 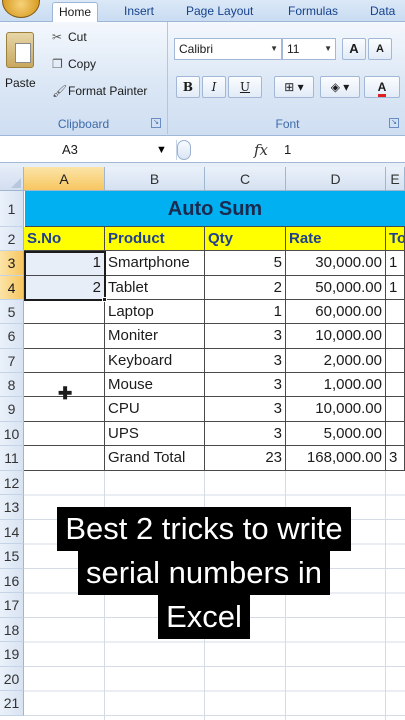 What do you see at coordinates (336, 179) in the screenshot?
I see `column-header-d: D` at bounding box center [336, 179].